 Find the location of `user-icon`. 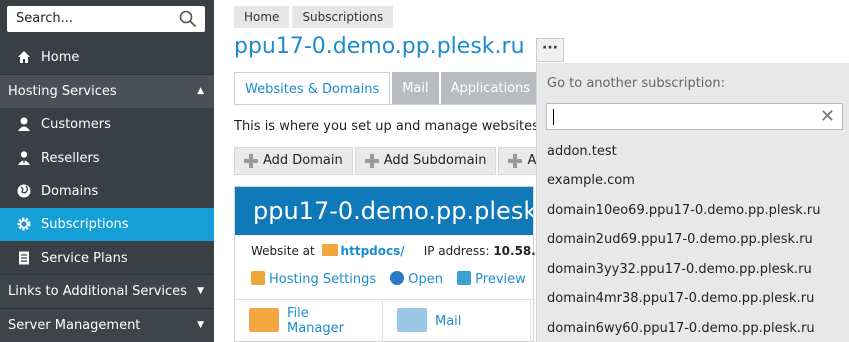

user-icon is located at coordinates (24, 124).